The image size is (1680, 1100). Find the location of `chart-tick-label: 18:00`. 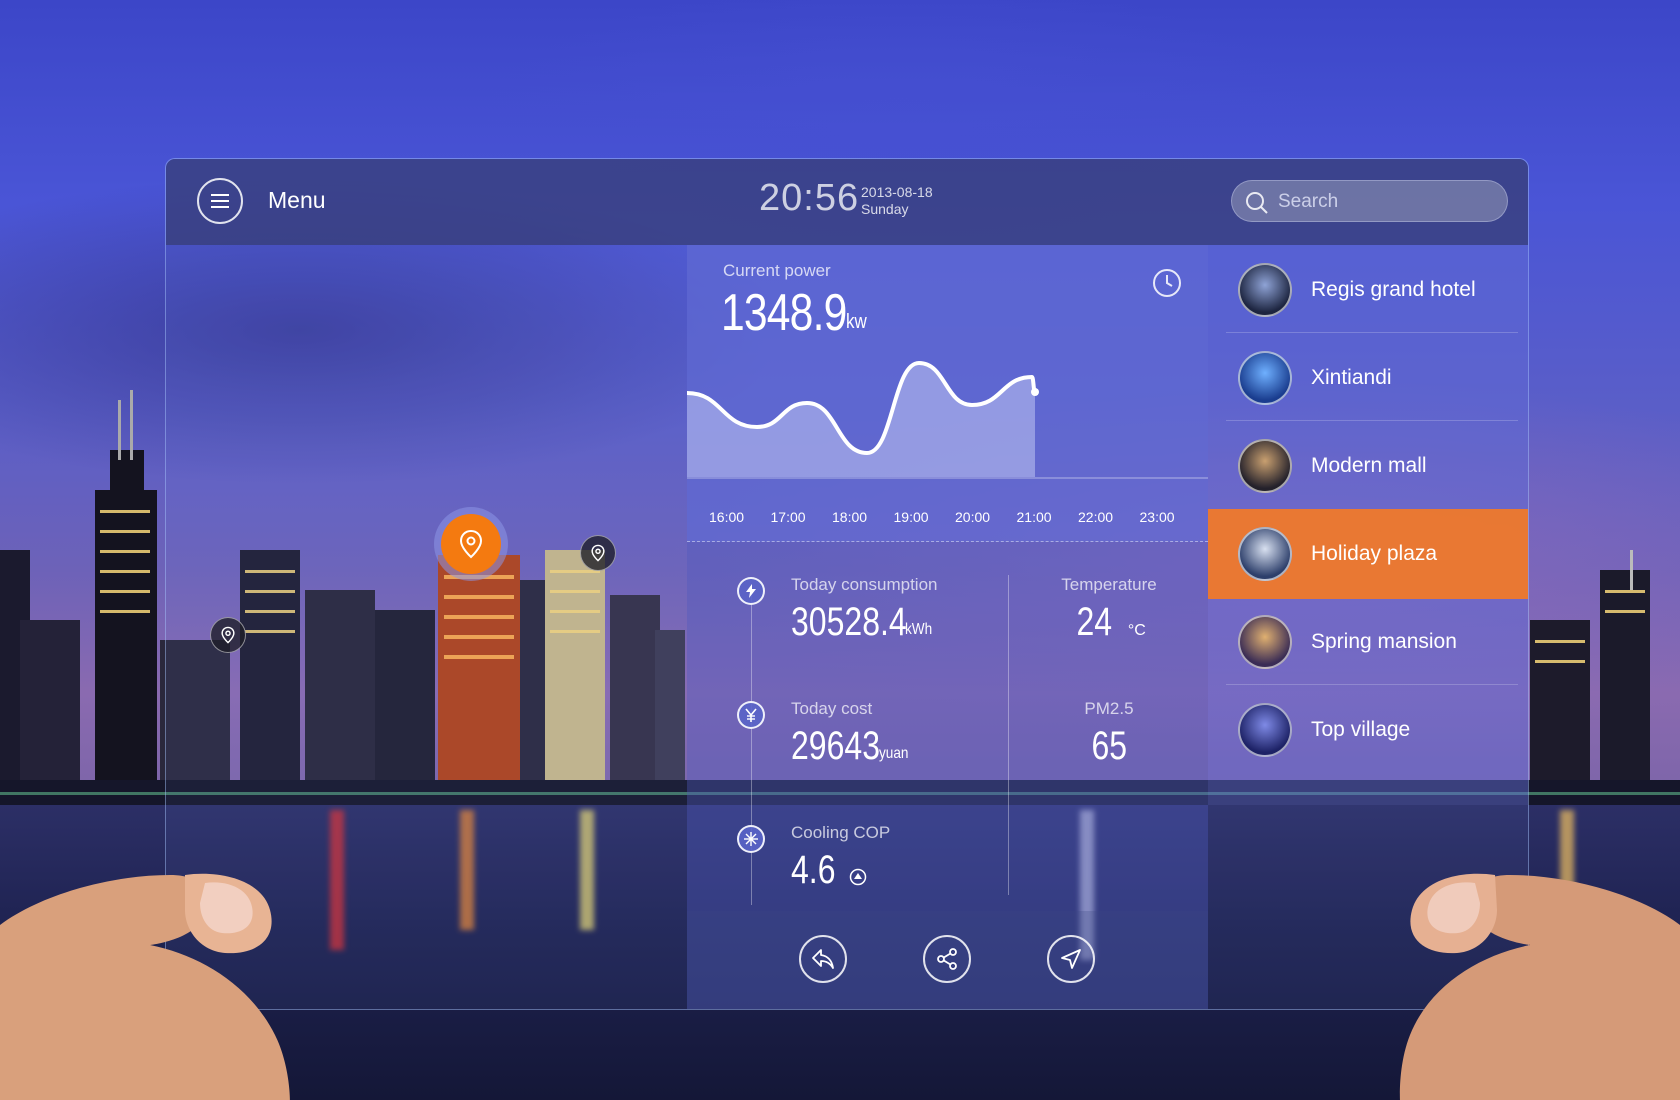

chart-tick-label: 18:00 is located at coordinates (850, 517).